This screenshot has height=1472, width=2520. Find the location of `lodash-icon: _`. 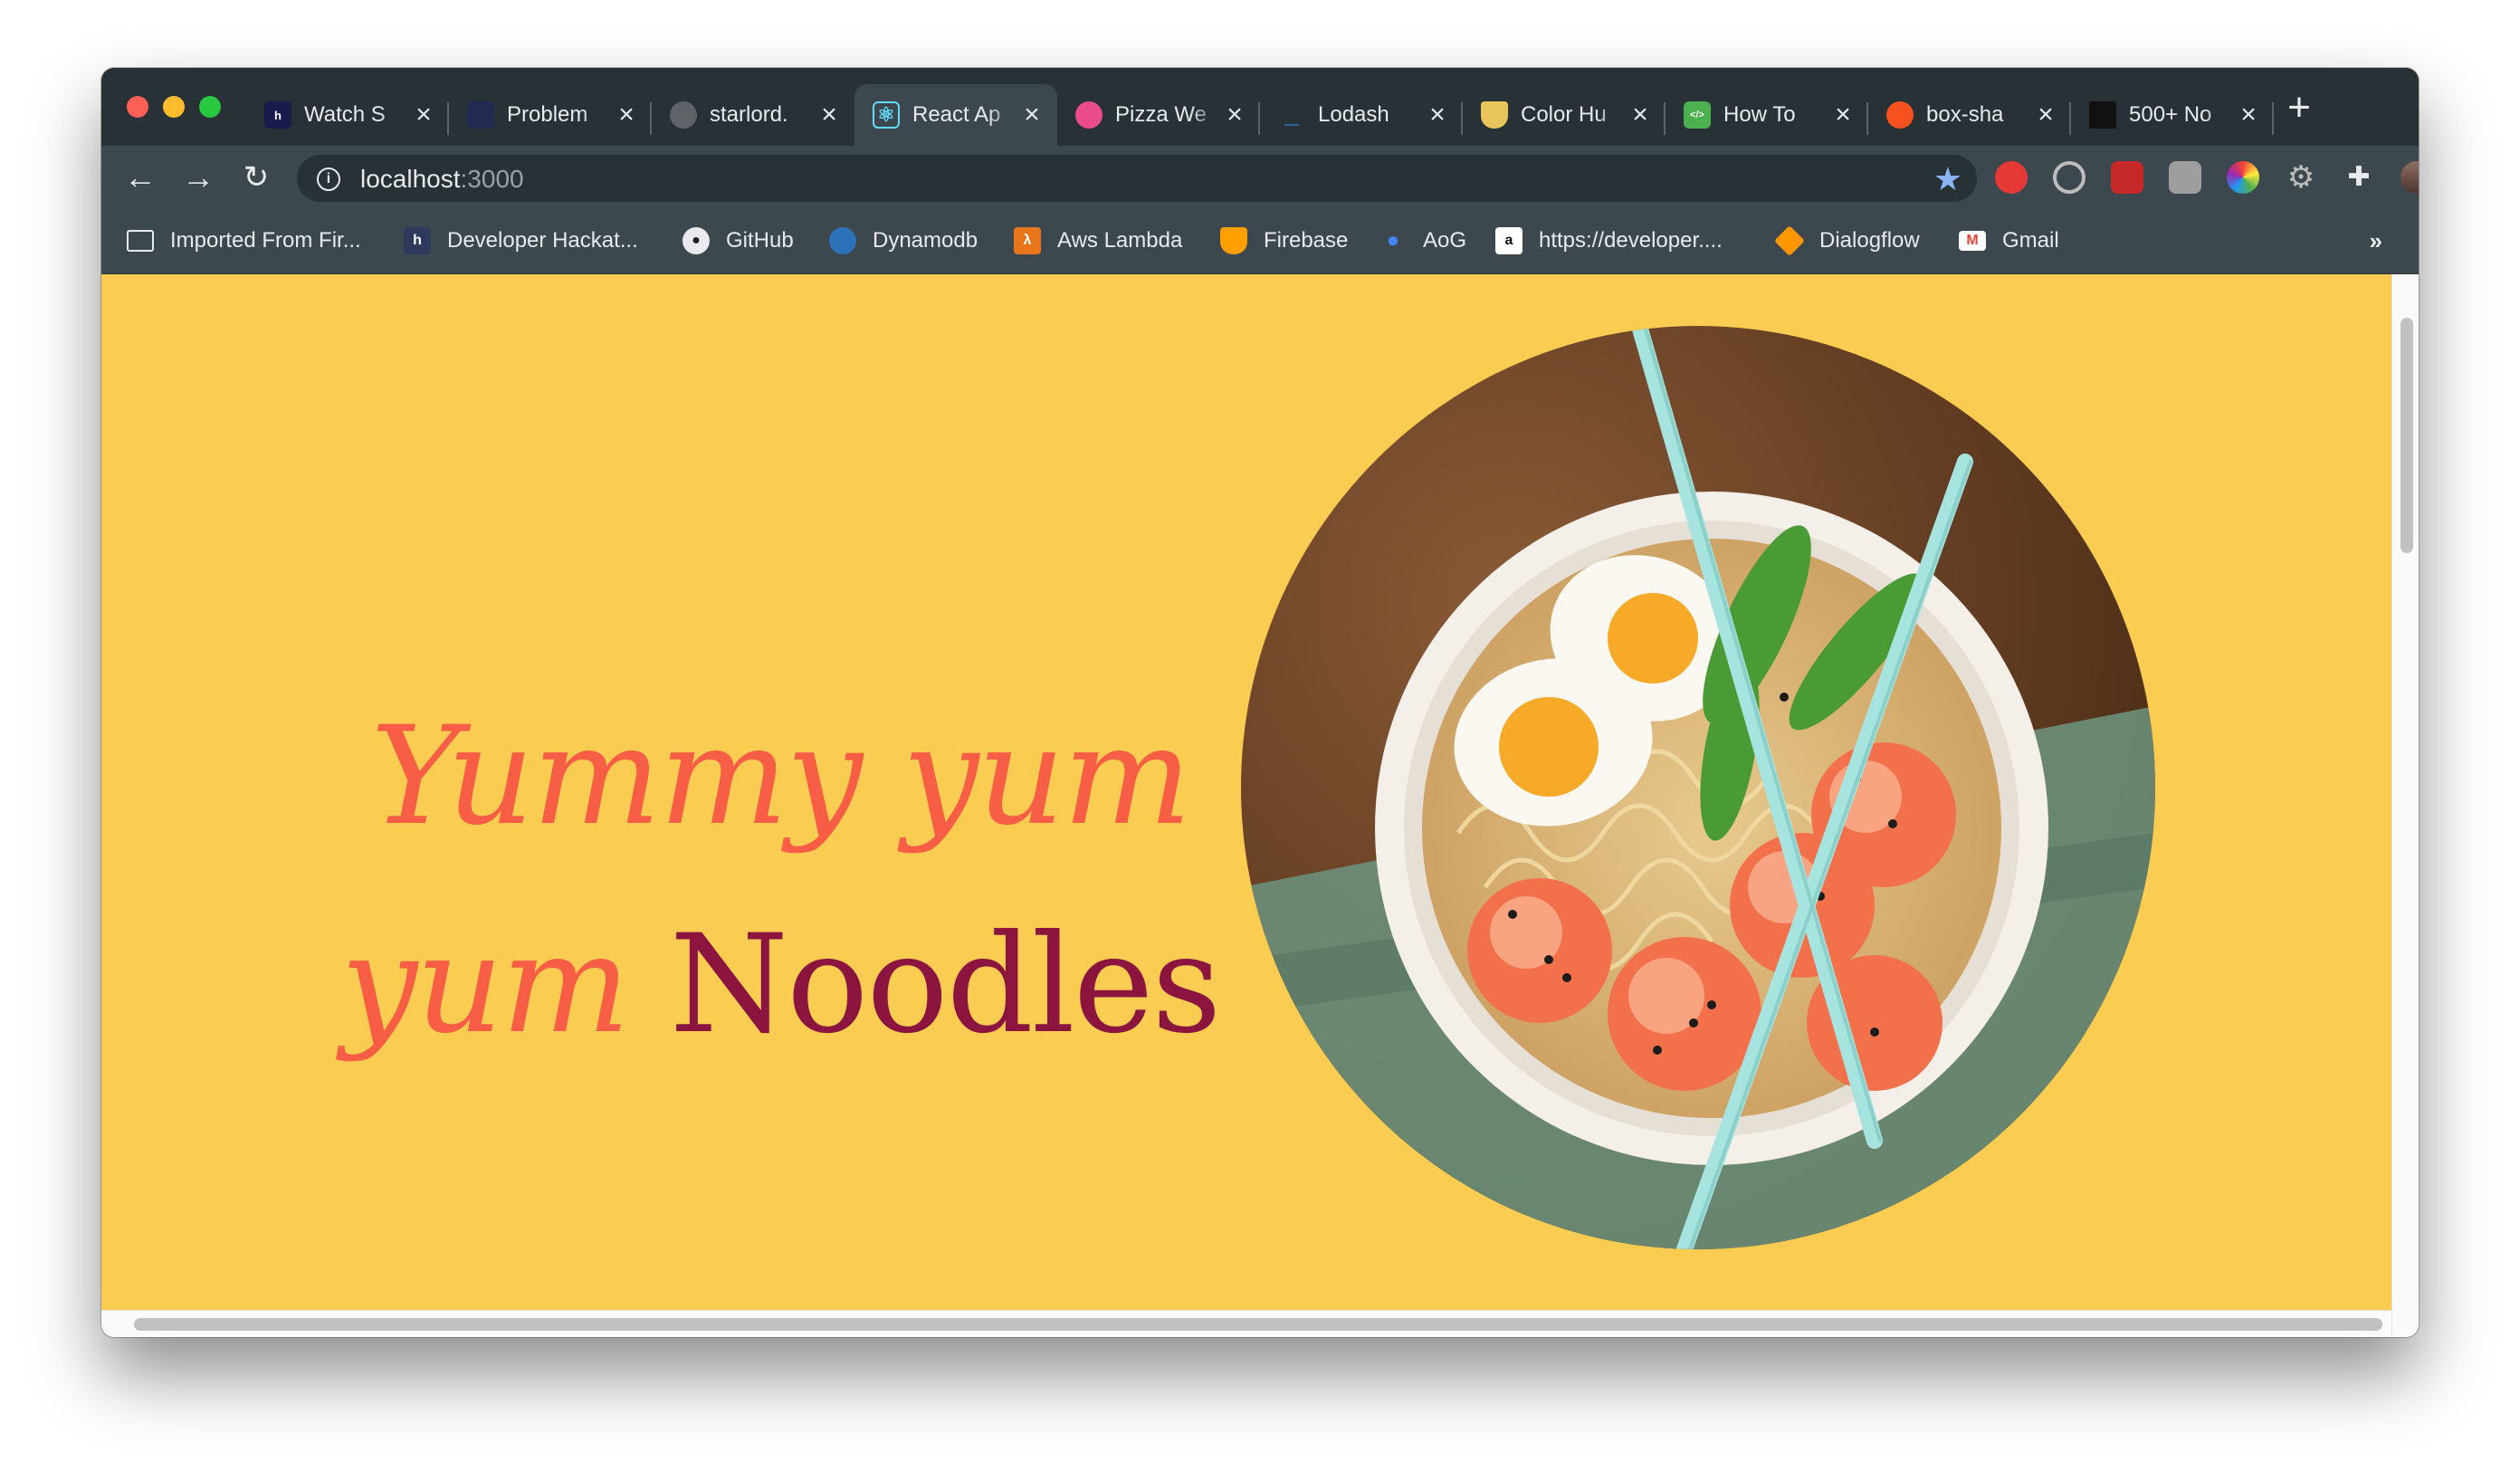

lodash-icon: _ is located at coordinates (1292, 114).